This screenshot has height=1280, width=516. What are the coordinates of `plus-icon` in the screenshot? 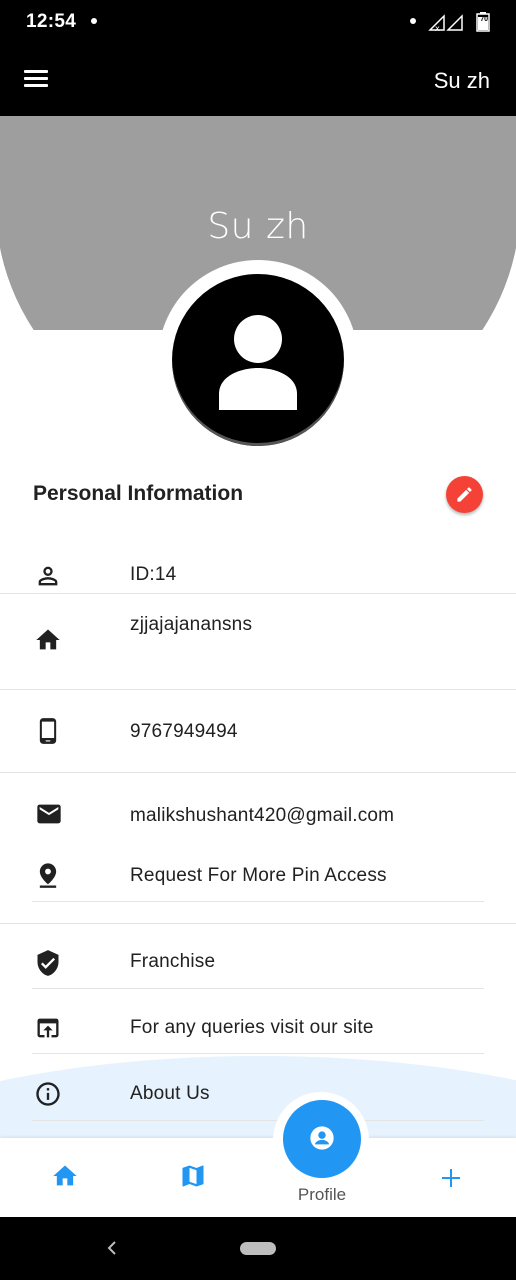 It's located at (451, 1178).